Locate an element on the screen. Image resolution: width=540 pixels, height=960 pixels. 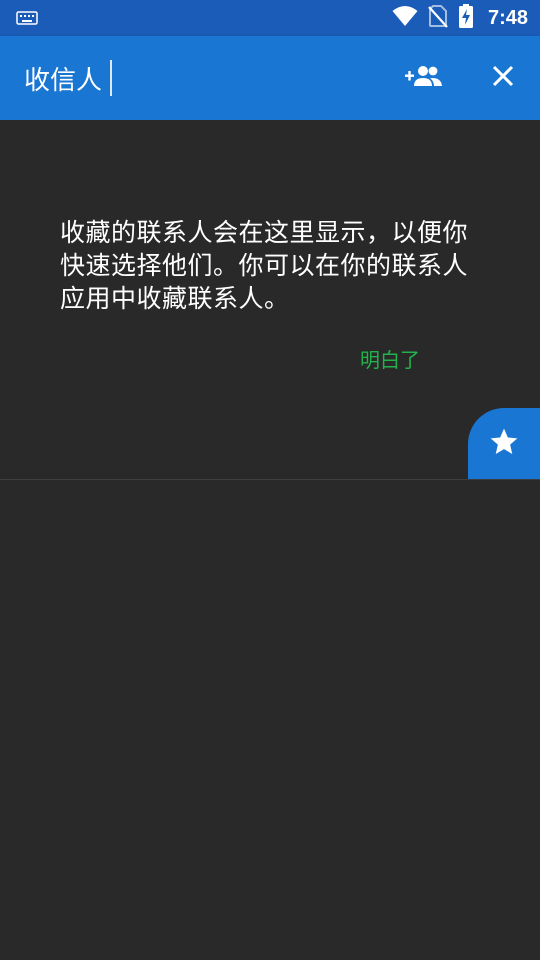
recipient-input: 收信人 is located at coordinates (68, 78).